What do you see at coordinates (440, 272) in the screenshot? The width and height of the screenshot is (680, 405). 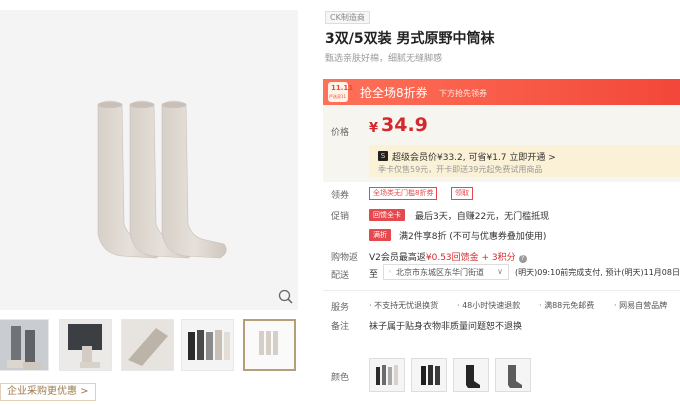 I see `address-value: 北京市东城区东华门街道` at bounding box center [440, 272].